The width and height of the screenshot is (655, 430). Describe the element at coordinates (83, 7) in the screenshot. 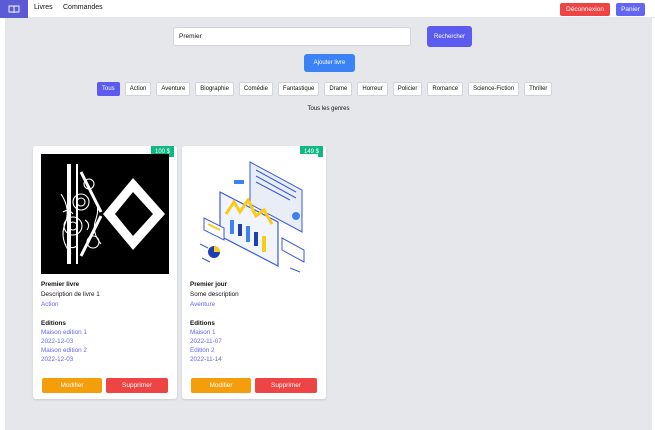

I see `nav-link-commandes: Commandes` at that location.